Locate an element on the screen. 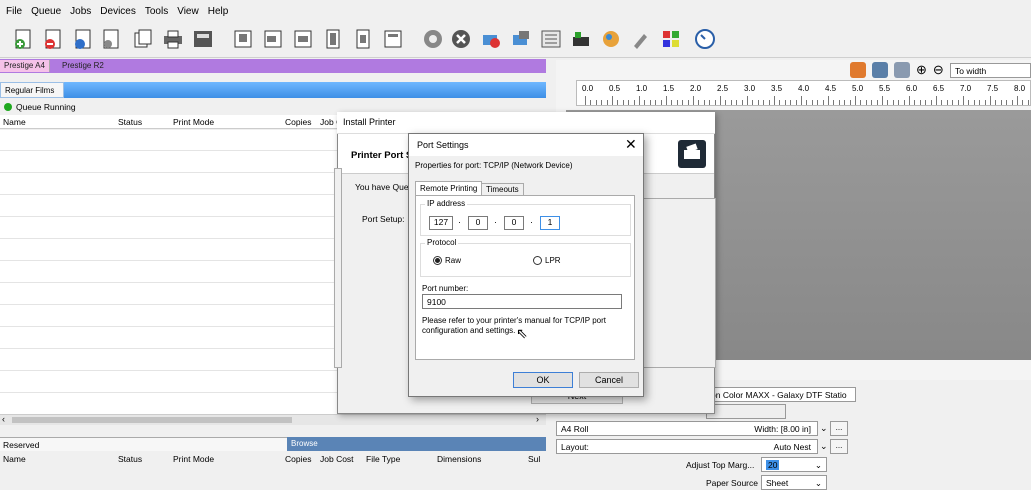 The height and width of the screenshot is (490, 1031). paper-source-select: Sheet ⌄ is located at coordinates (794, 482).